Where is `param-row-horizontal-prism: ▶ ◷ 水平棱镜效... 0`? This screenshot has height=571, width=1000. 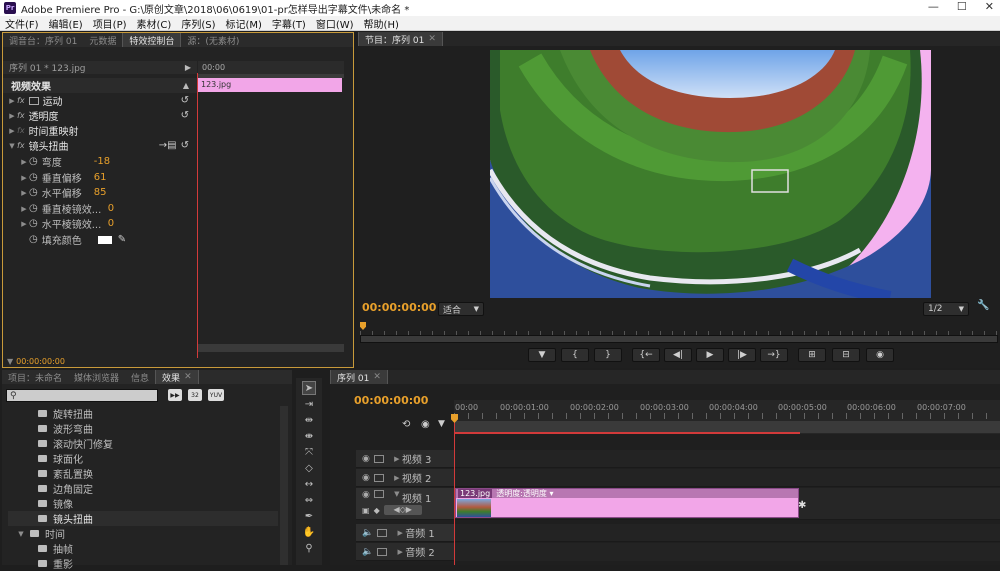 param-row-horizontal-prism: ▶ ◷ 水平棱镜效... 0 is located at coordinates (100, 223).